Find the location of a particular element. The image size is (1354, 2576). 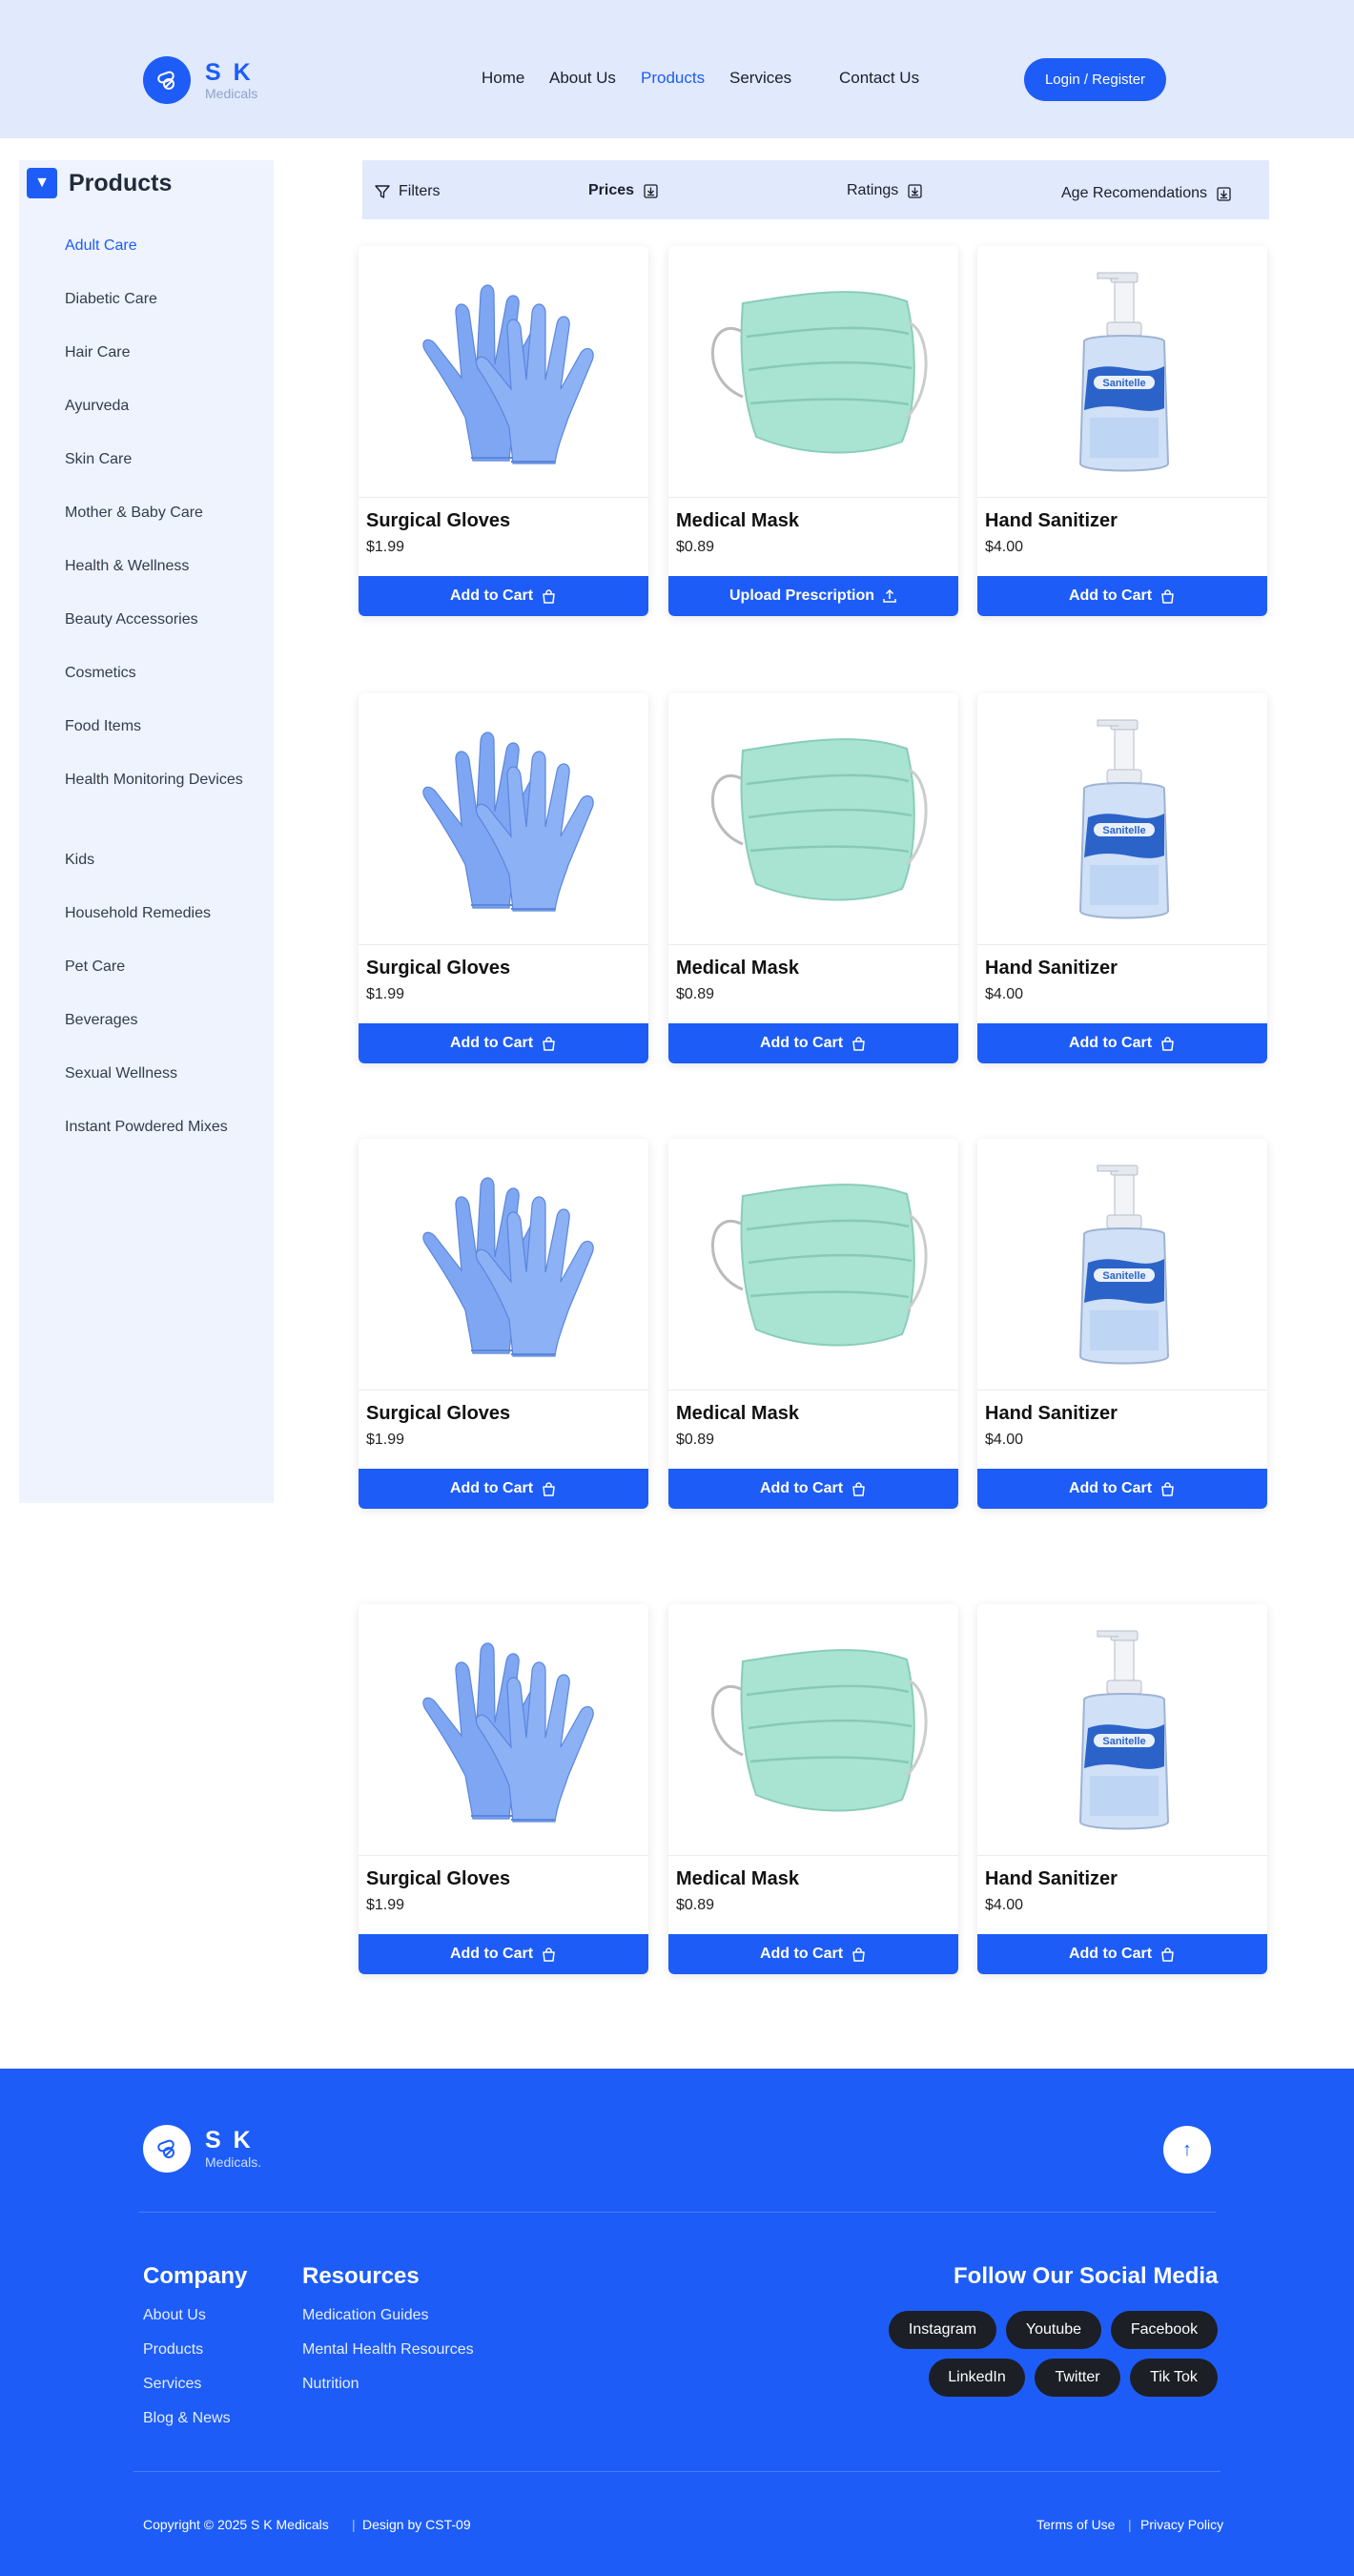

sanitizer-image: Sanitelle is located at coordinates (1124, 372).